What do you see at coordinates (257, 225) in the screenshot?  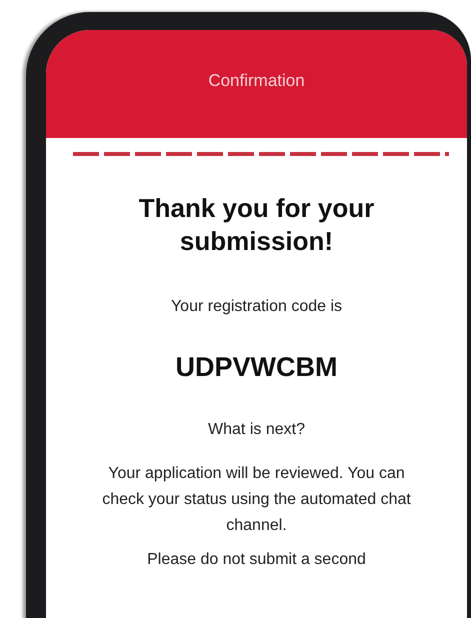 I see `heading: Thank you for your submission!` at bounding box center [257, 225].